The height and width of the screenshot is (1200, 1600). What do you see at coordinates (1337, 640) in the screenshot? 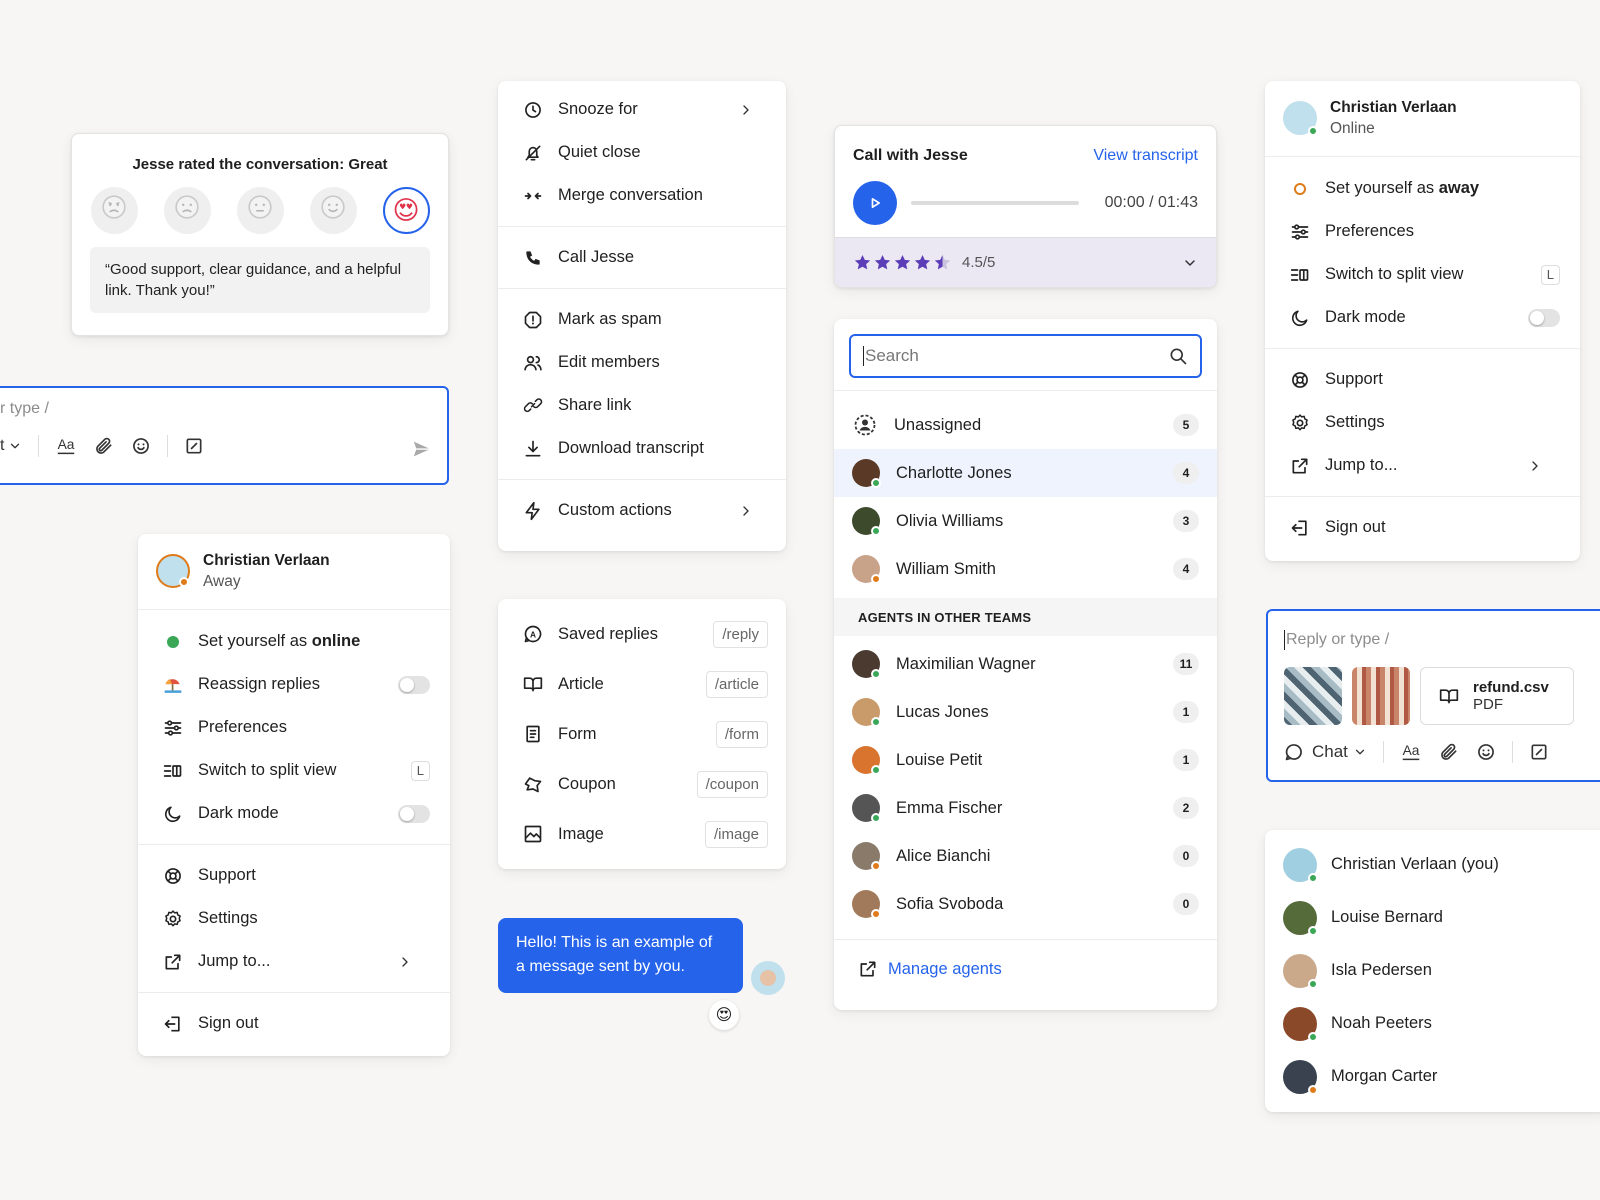
I see `composer-placeholder: Reply or type /` at bounding box center [1337, 640].